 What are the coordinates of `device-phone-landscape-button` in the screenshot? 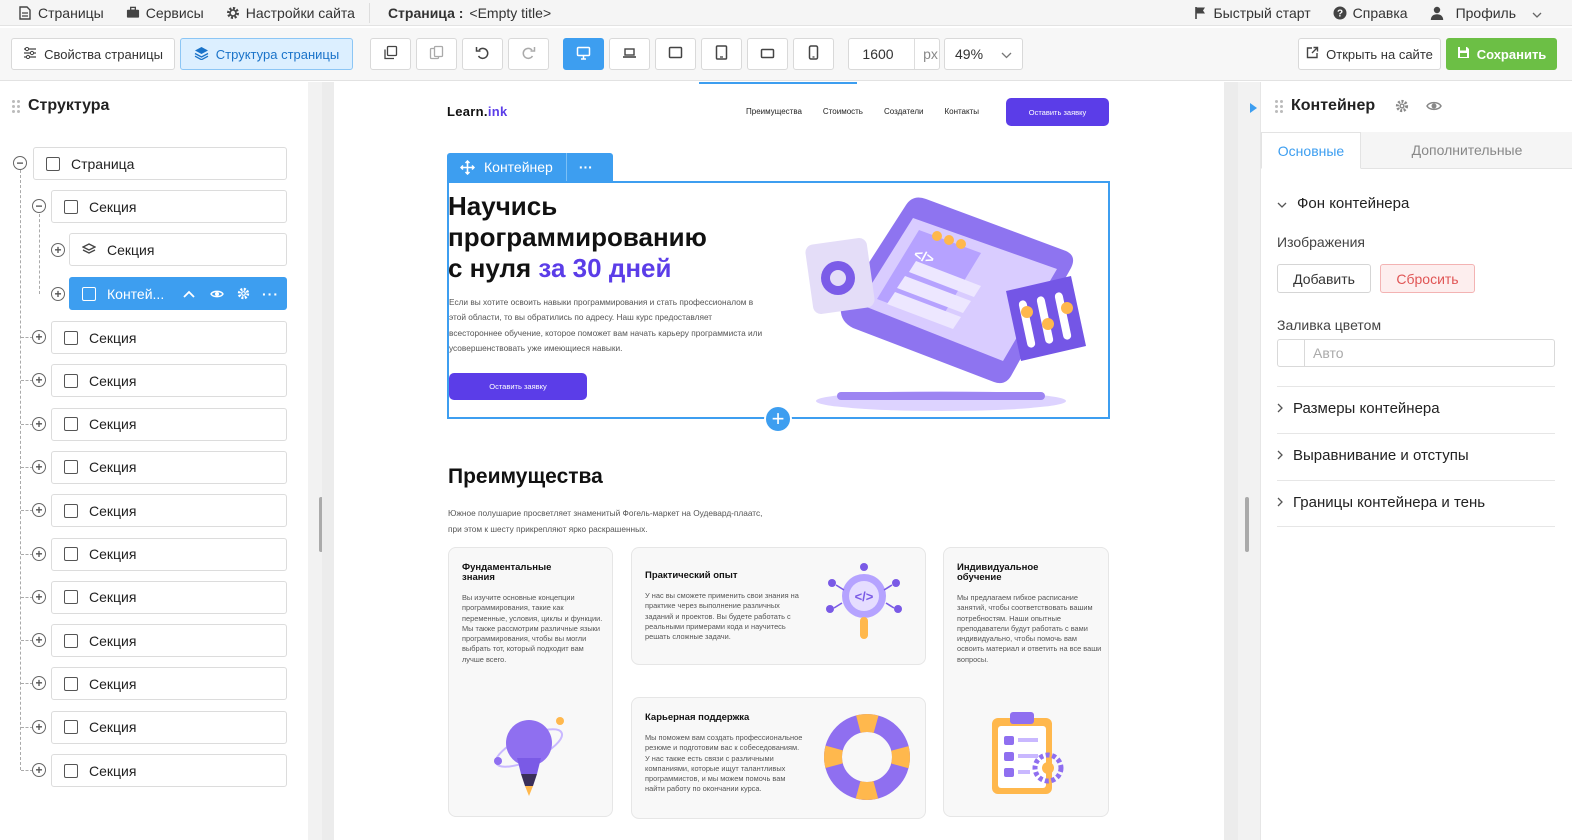 It's located at (767, 54).